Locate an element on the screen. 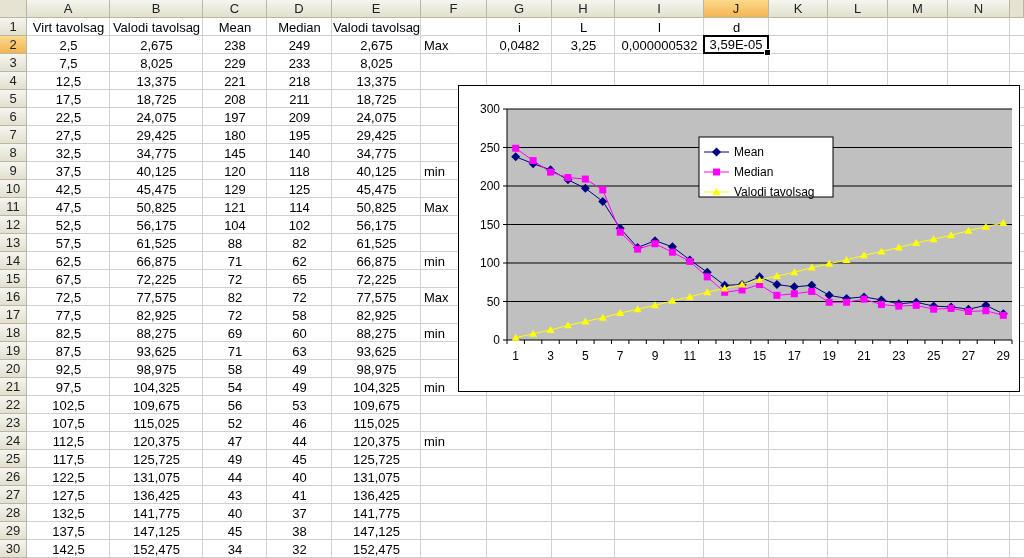 The height and width of the screenshot is (558, 1024). axis-label: 17 is located at coordinates (794, 356).